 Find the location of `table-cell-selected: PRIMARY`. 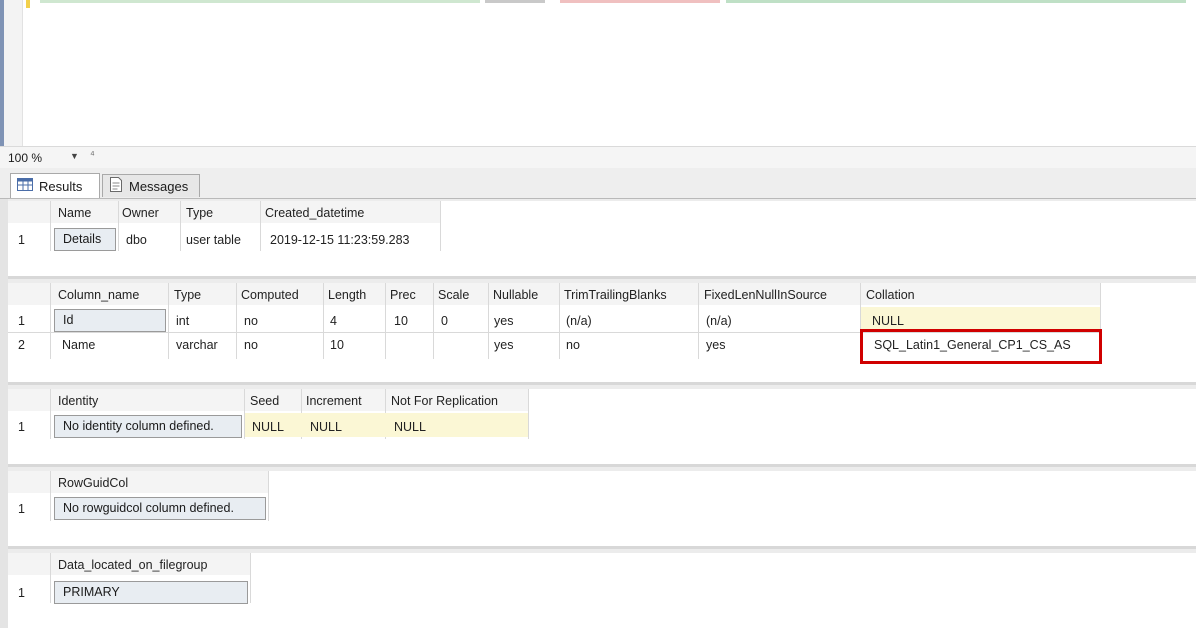

table-cell-selected: PRIMARY is located at coordinates (151, 592).